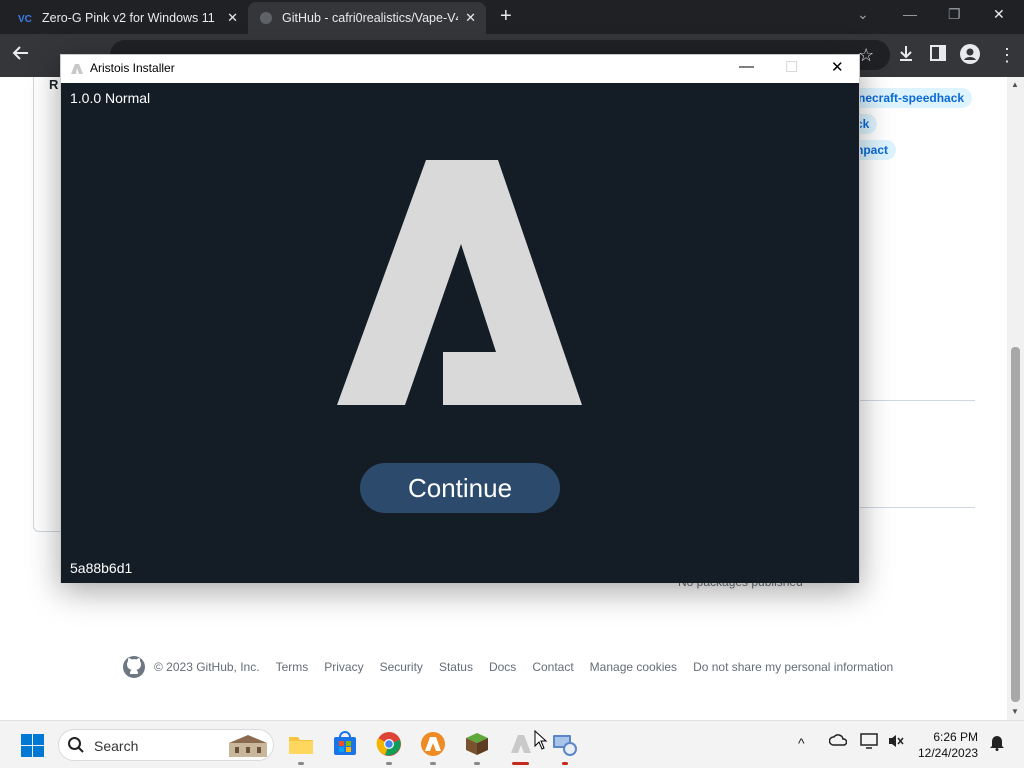  I want to click on side-panel-icon, so click(938, 55).